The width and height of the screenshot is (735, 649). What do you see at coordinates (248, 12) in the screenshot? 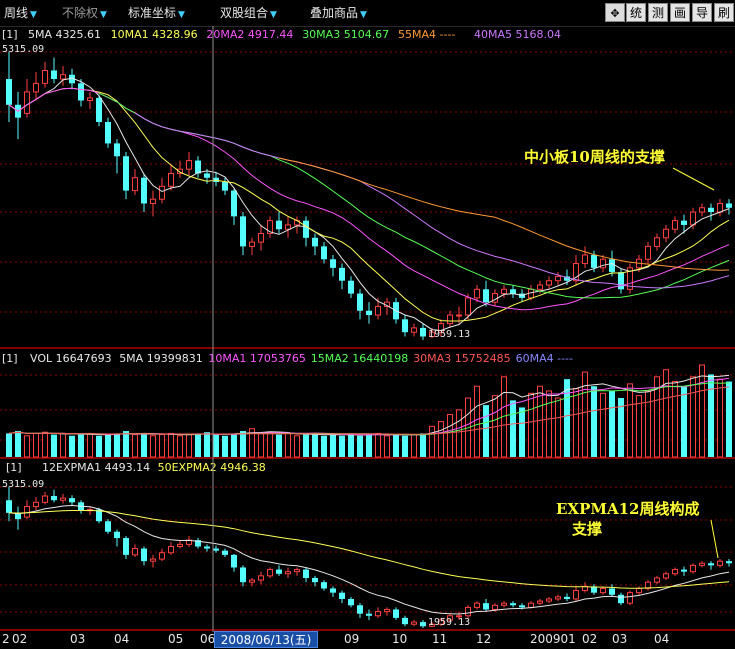
I see `combine-menu: 双股组合 ▼` at bounding box center [248, 12].